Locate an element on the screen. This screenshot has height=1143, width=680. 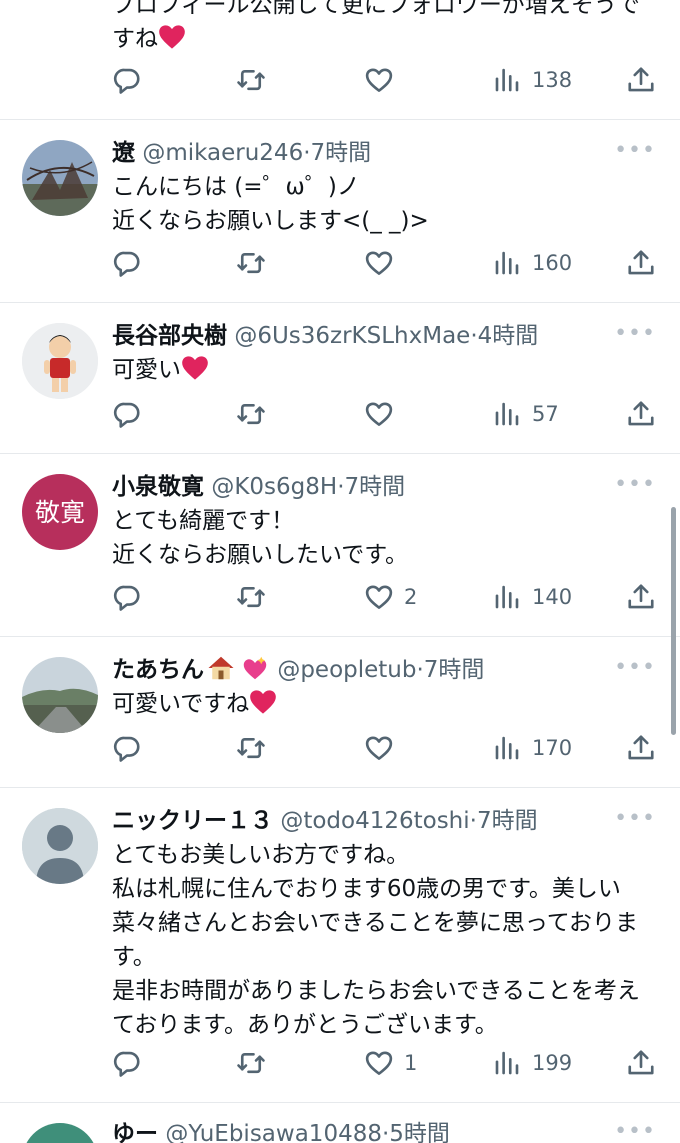
view-count: 199 is located at coordinates (552, 1063).